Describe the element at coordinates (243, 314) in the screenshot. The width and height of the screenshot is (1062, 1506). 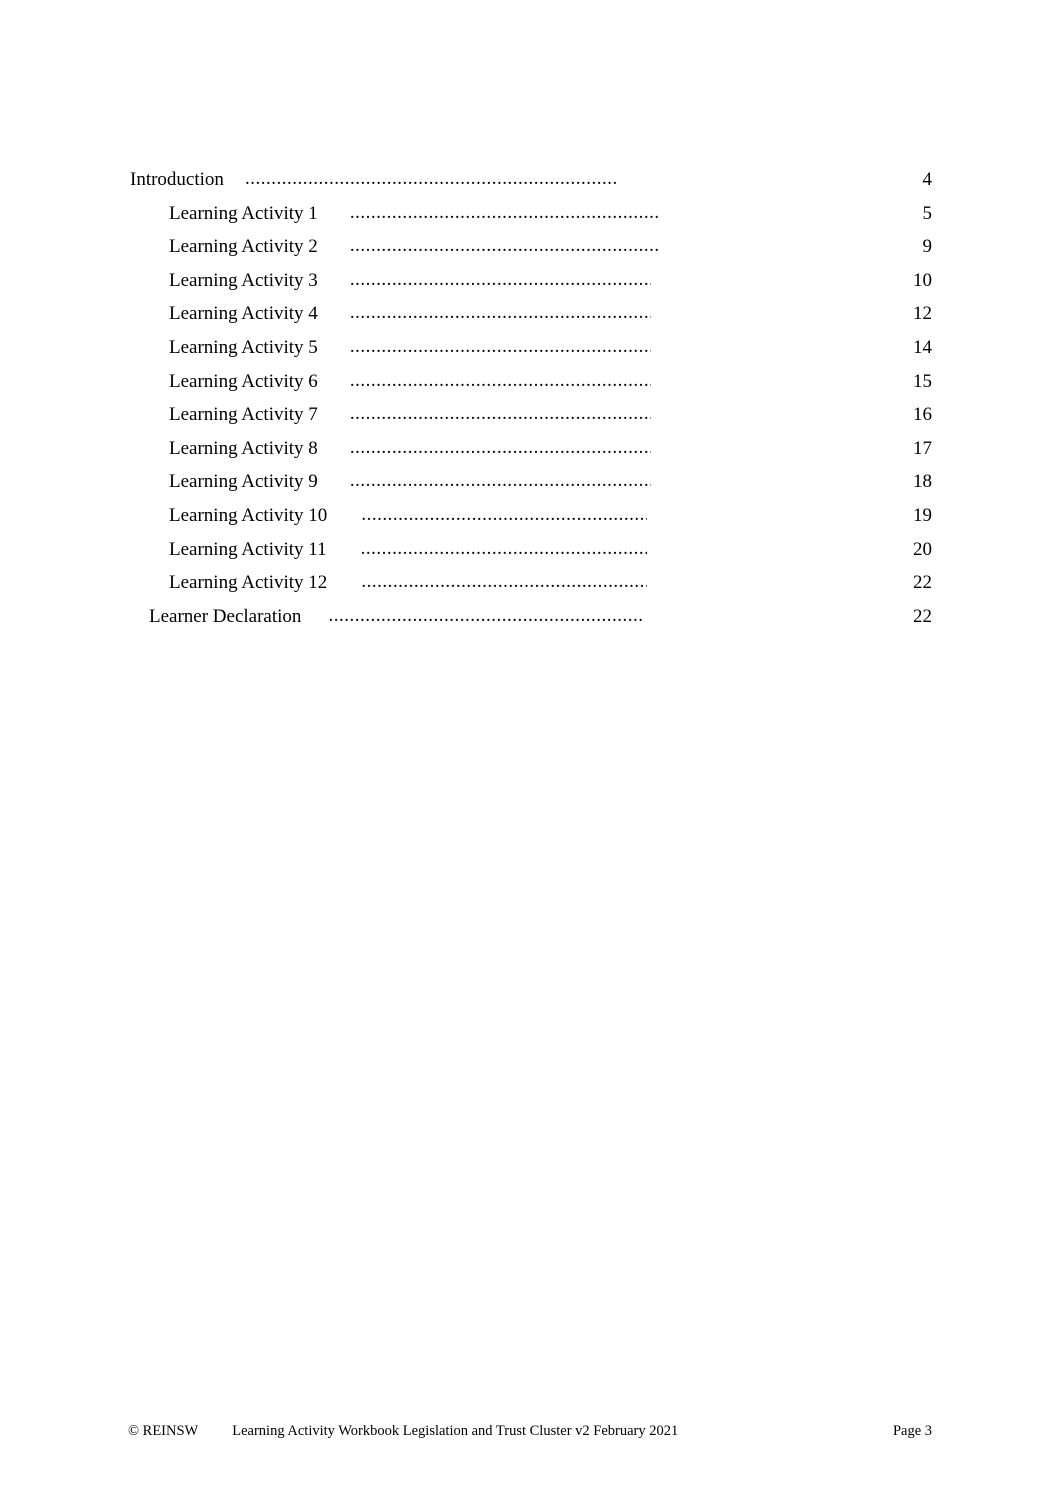
I see `toc-entry-label: Learning Activity 4` at that location.